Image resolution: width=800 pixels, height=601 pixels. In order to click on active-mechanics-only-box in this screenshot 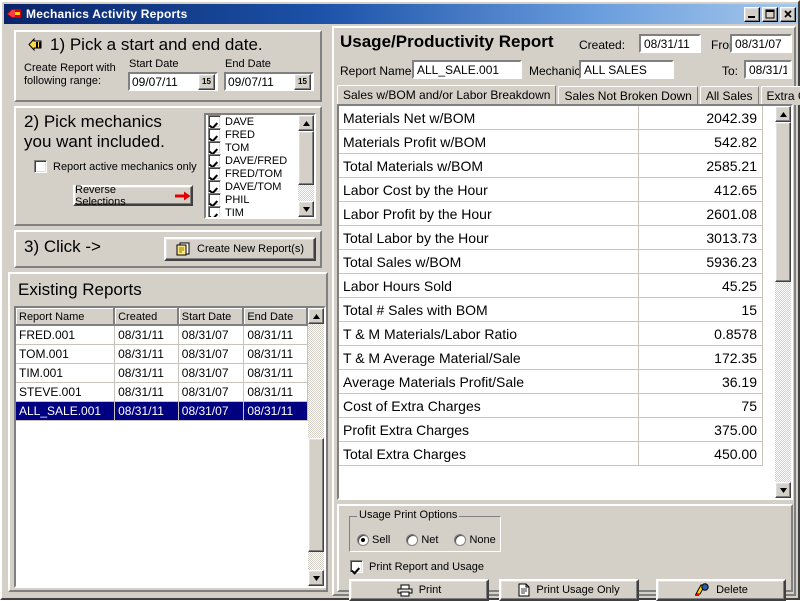, I will do `click(40, 166)`.